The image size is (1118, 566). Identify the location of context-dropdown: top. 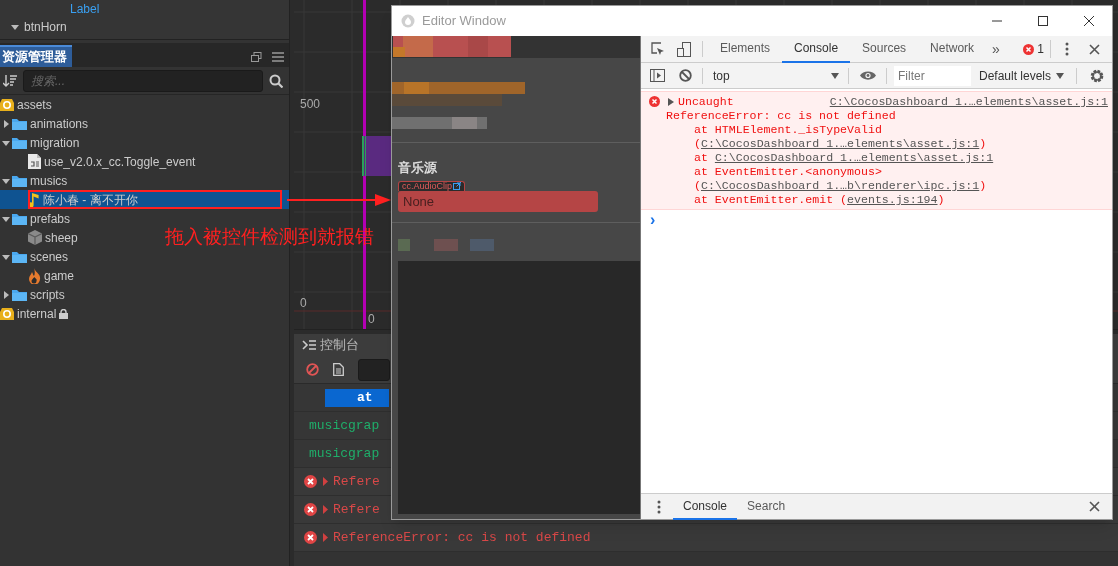
(776, 75).